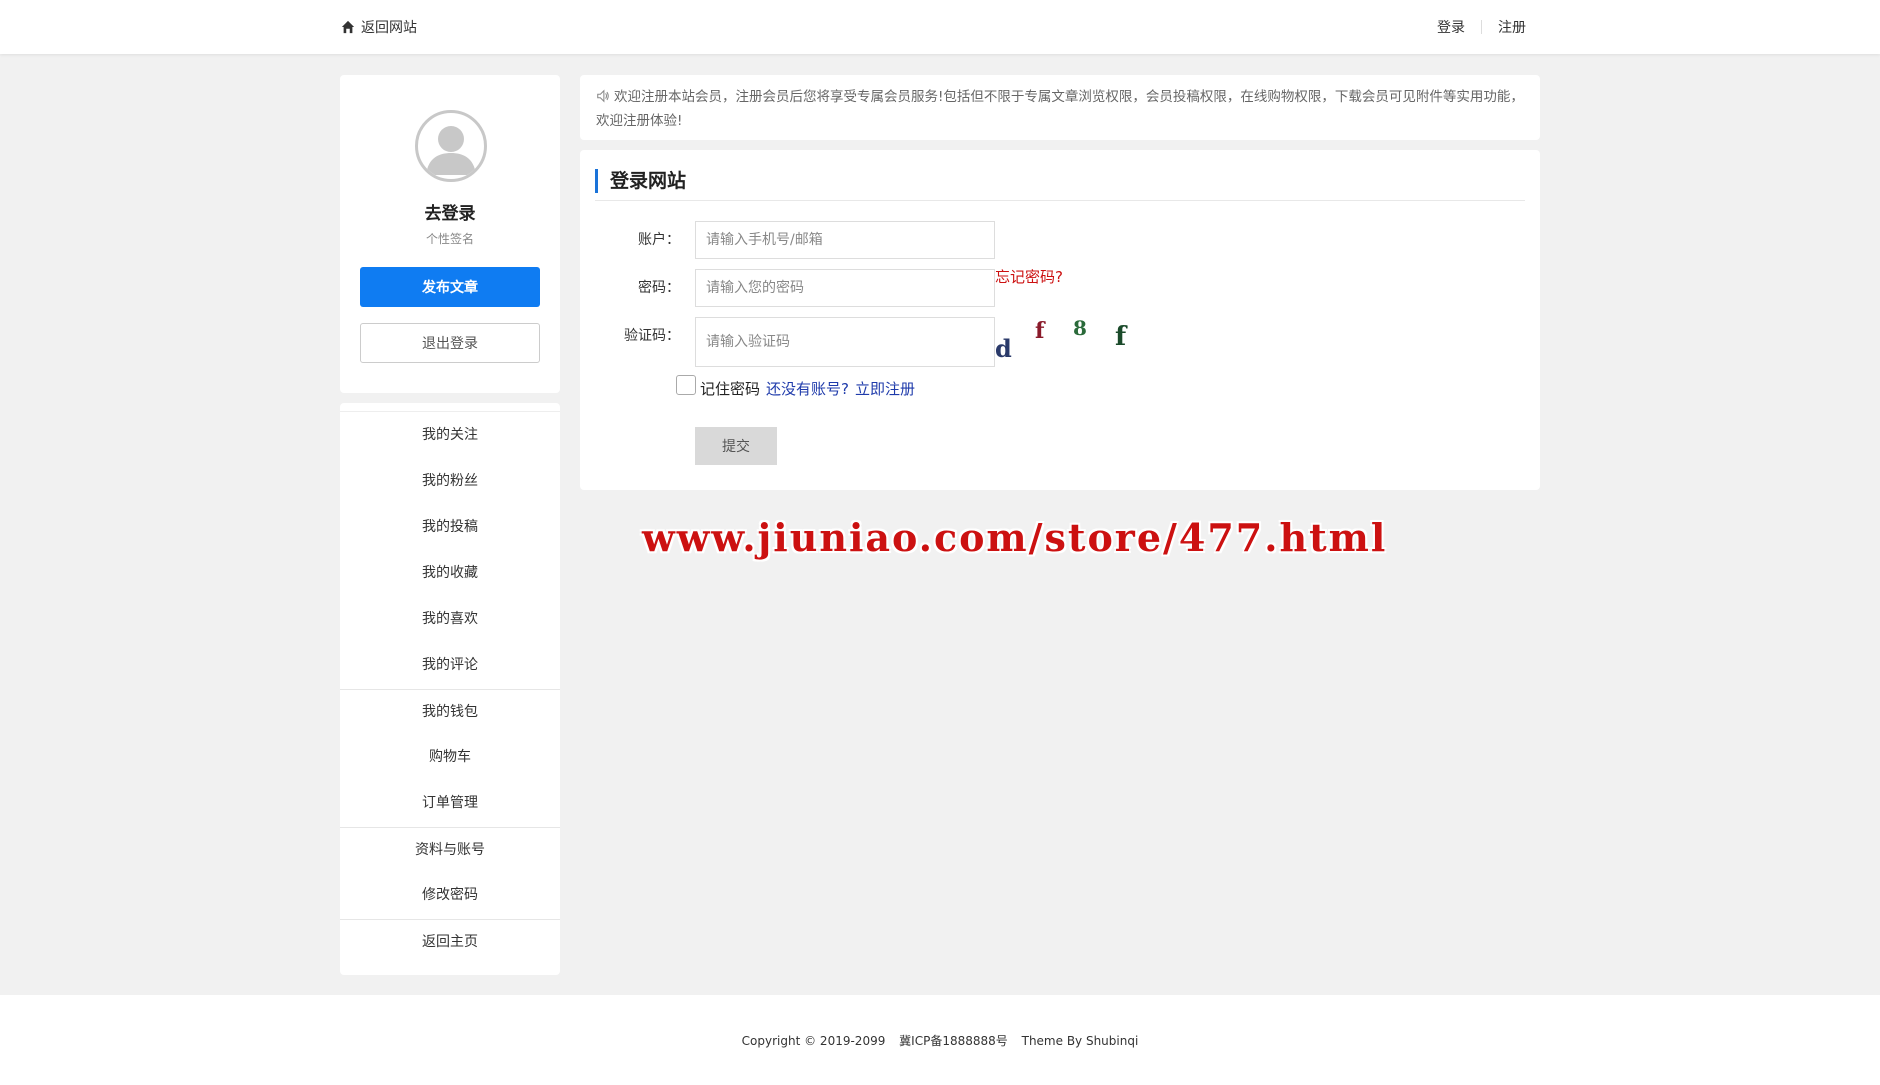 Image resolution: width=1880 pixels, height=1085 pixels. I want to click on theme-credit: Theme By Shubinqi, so click(1080, 1041).